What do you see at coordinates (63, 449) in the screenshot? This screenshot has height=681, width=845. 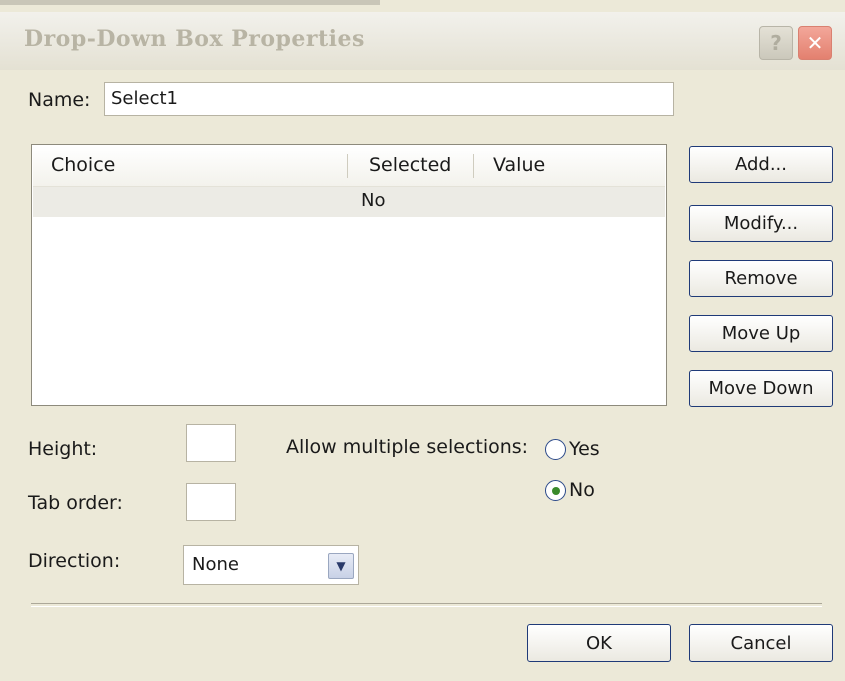 I see `height-label: Height:` at bounding box center [63, 449].